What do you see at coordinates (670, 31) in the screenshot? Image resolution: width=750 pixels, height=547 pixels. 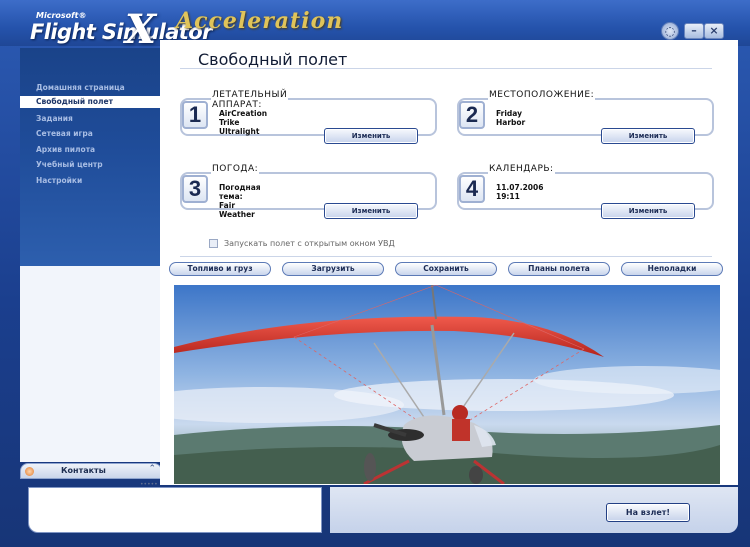 I see `mute-icon: ◌` at bounding box center [670, 31].